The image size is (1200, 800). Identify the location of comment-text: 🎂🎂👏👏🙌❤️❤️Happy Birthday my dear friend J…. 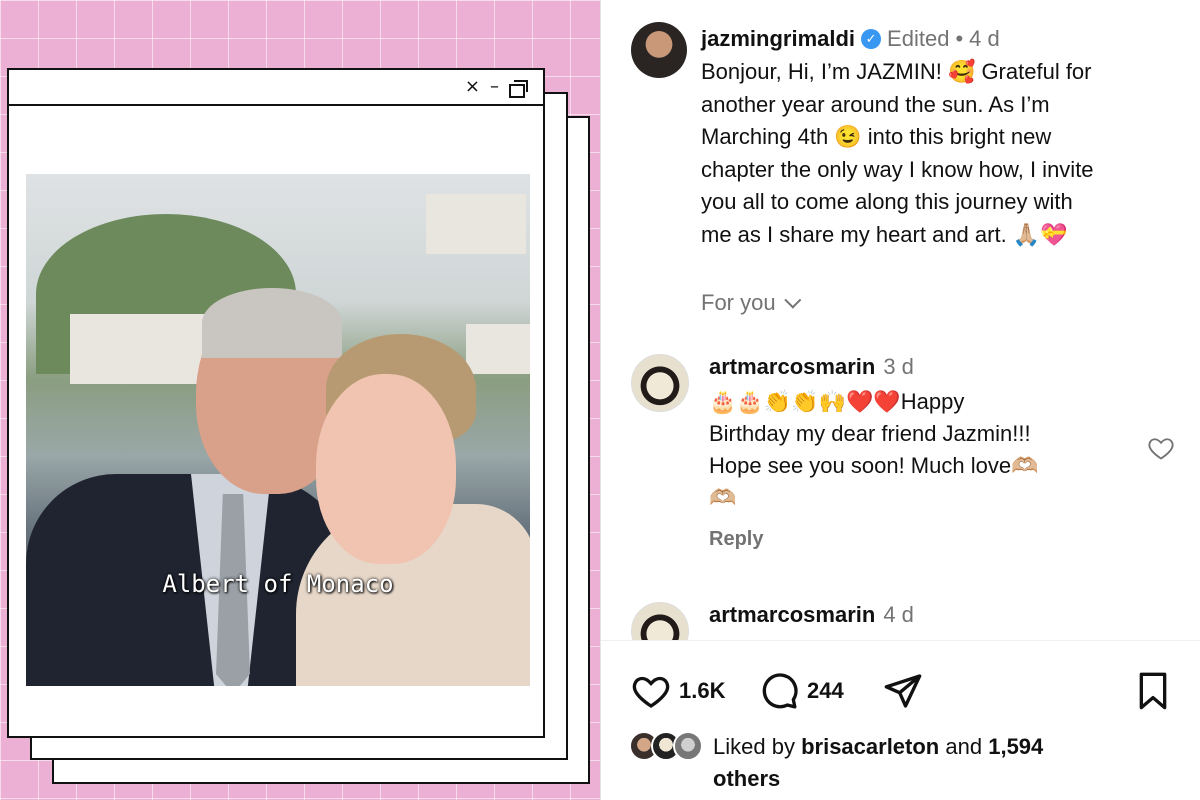
(919, 450).